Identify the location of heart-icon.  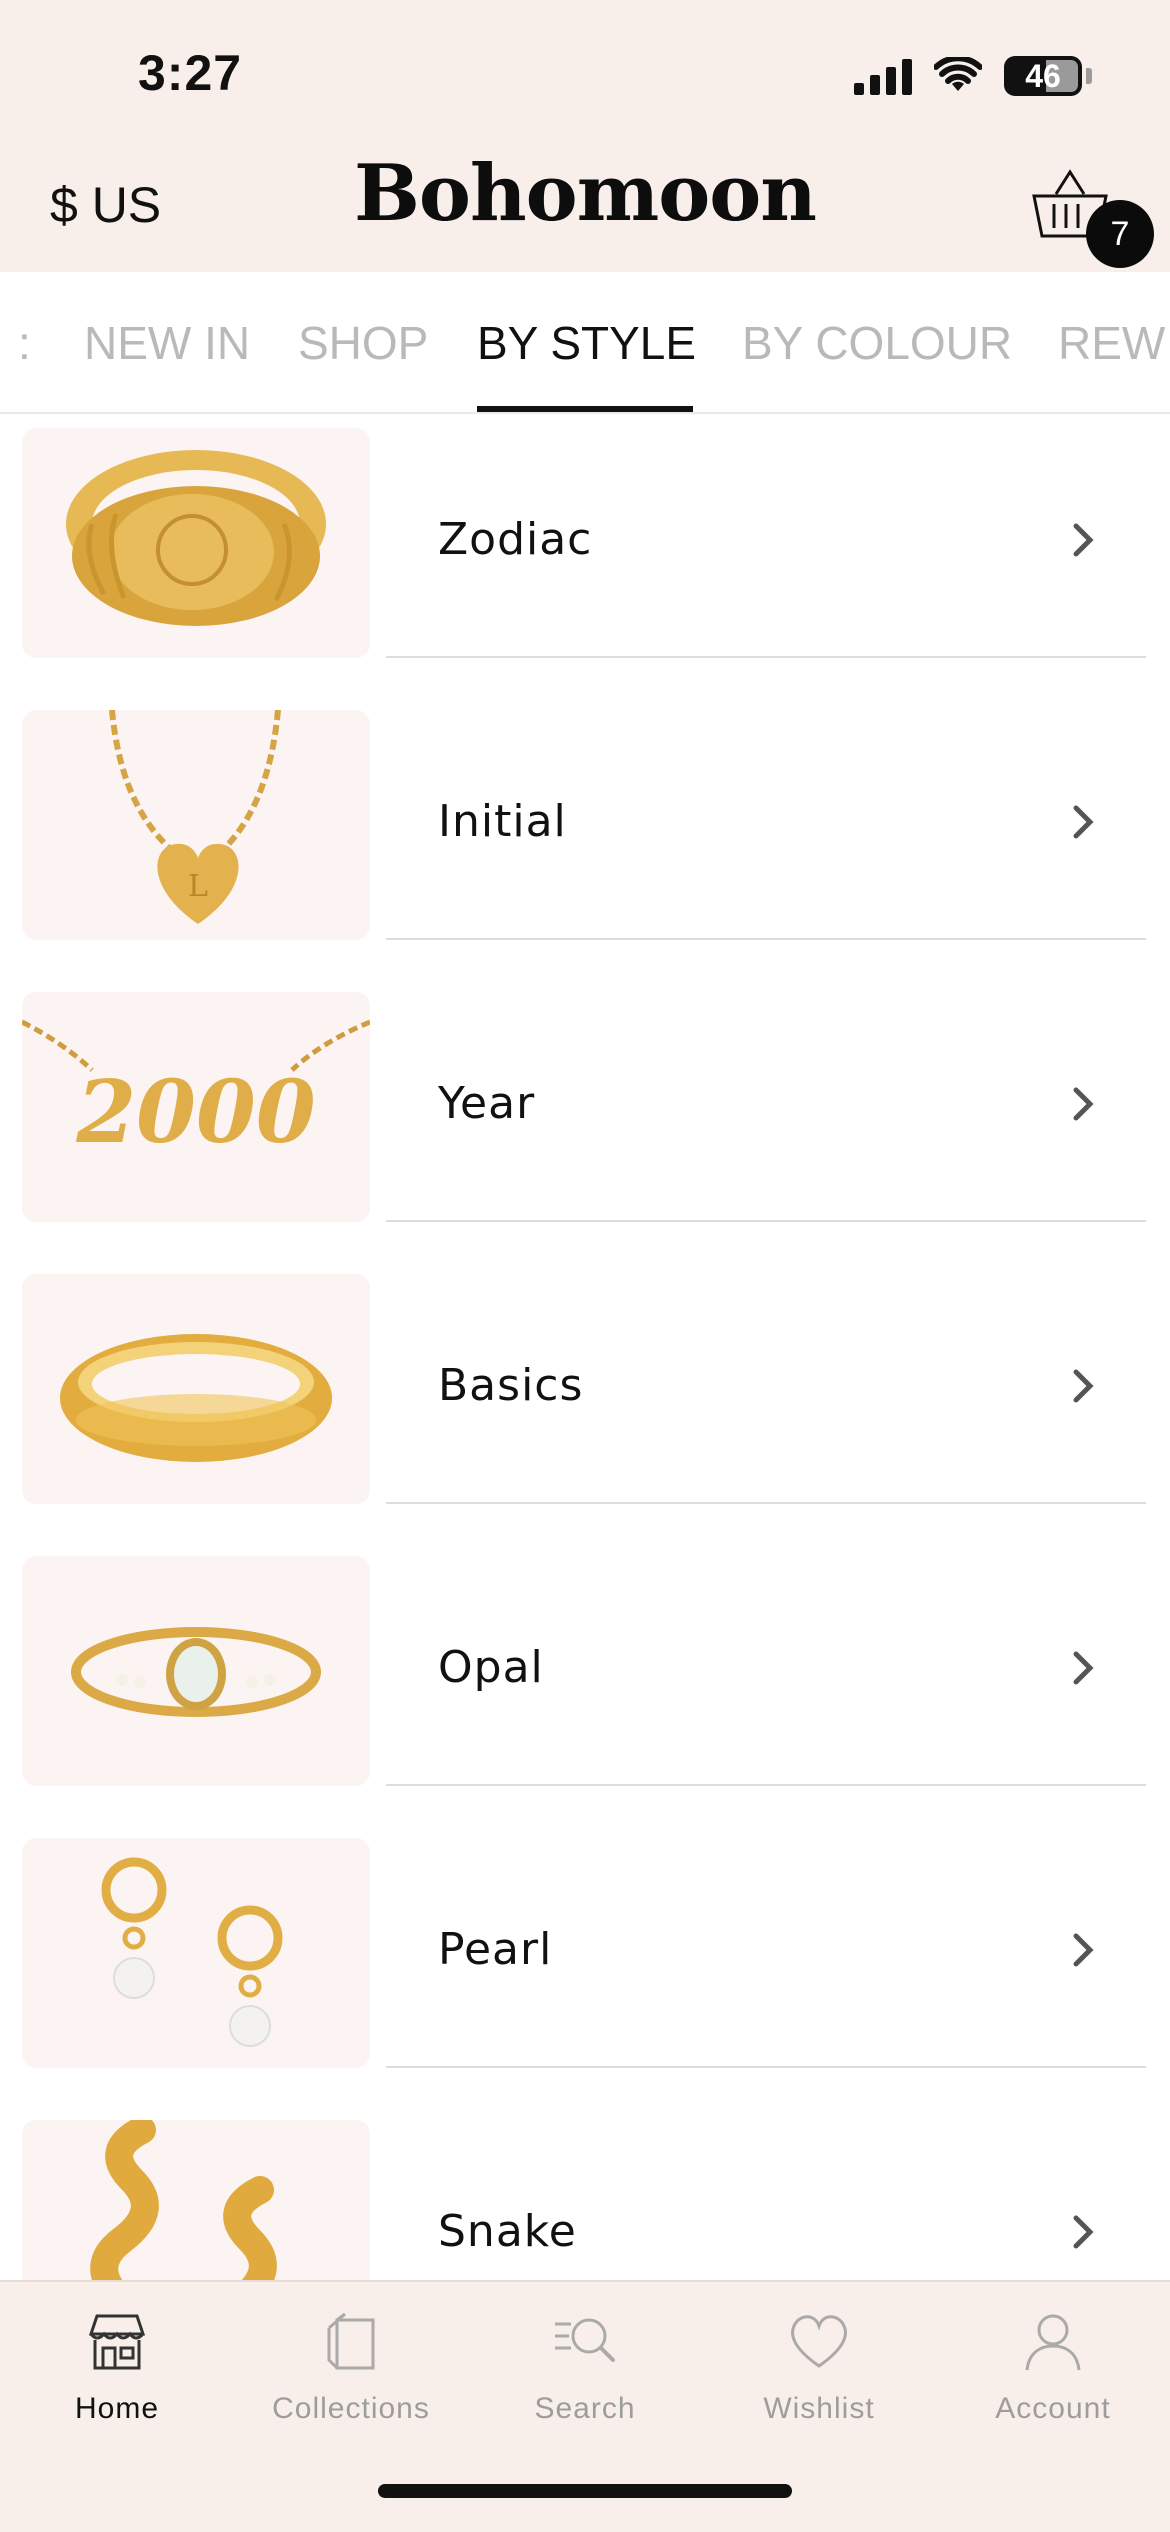
(819, 2341).